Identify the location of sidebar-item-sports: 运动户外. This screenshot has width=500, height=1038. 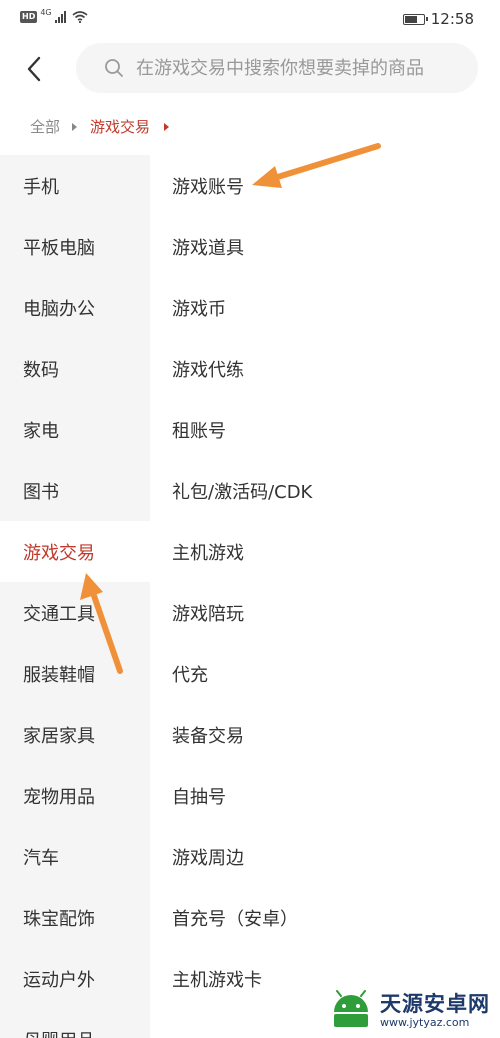
(75, 978).